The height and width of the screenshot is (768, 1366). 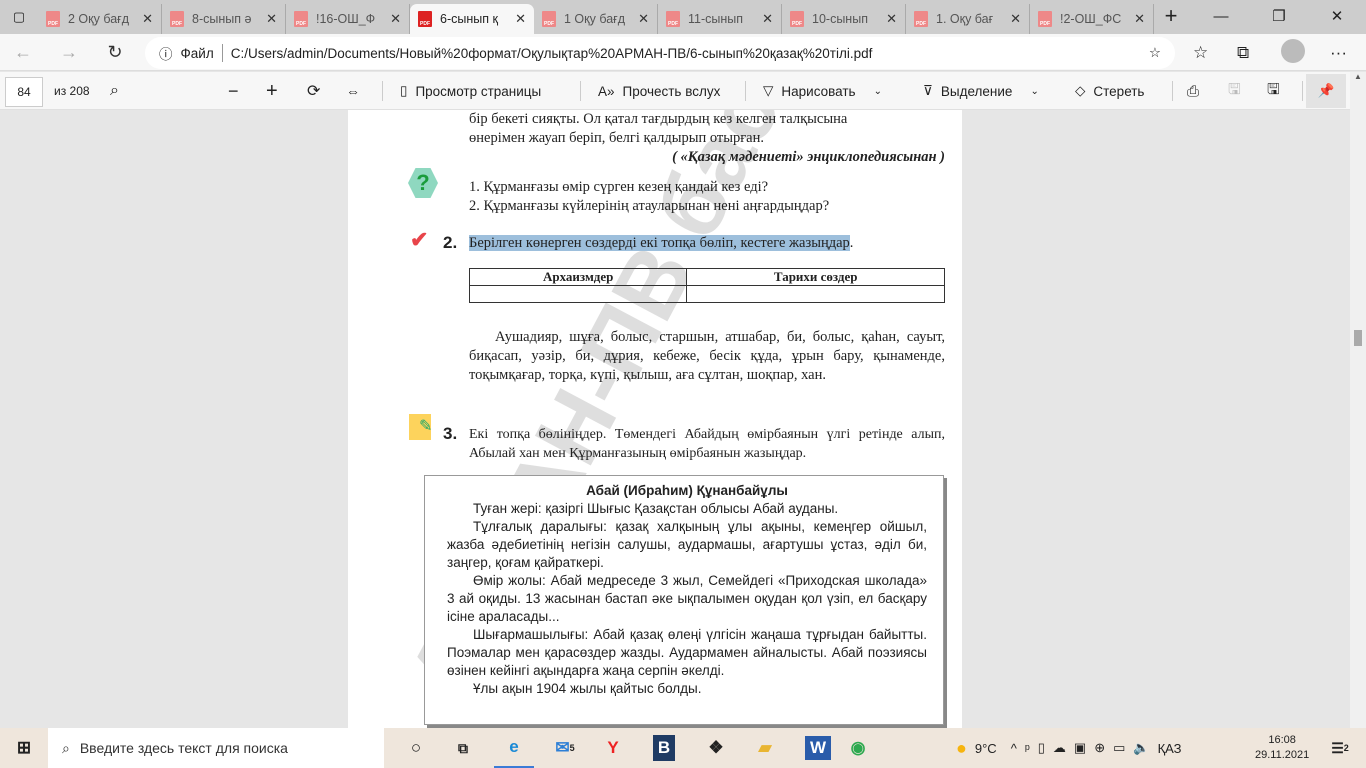 What do you see at coordinates (1346, 748) in the screenshot?
I see `notif-count: 2` at bounding box center [1346, 748].